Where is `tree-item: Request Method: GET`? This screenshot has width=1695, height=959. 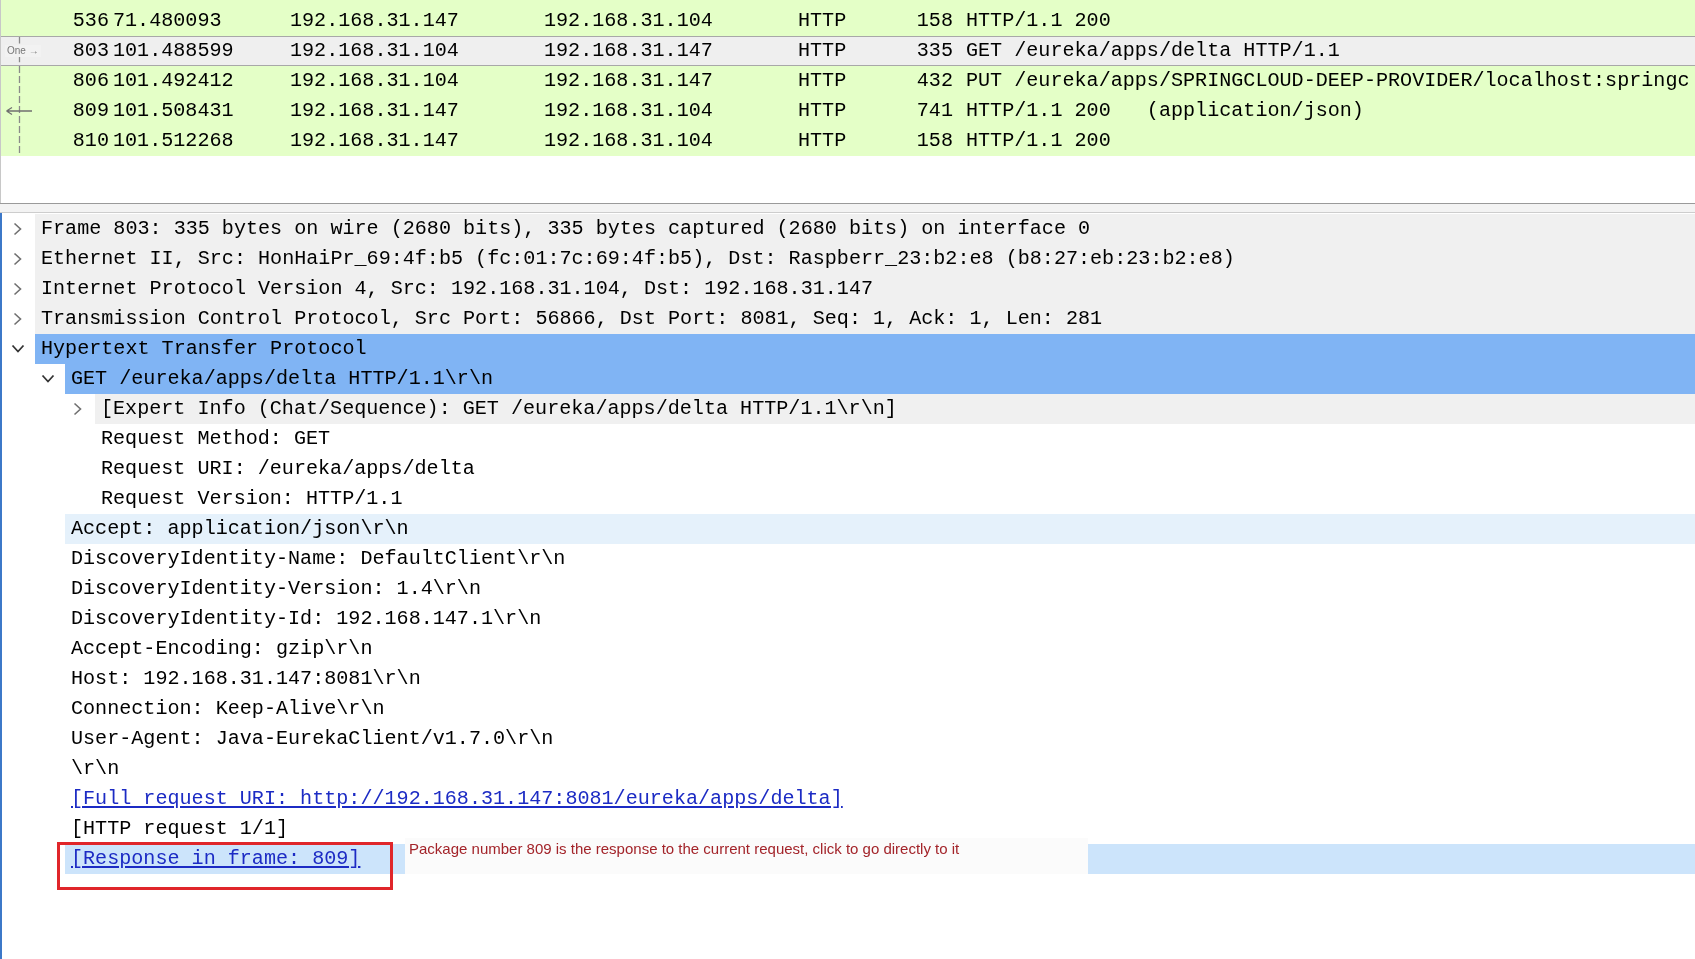
tree-item: Request Method: GET is located at coordinates (216, 439).